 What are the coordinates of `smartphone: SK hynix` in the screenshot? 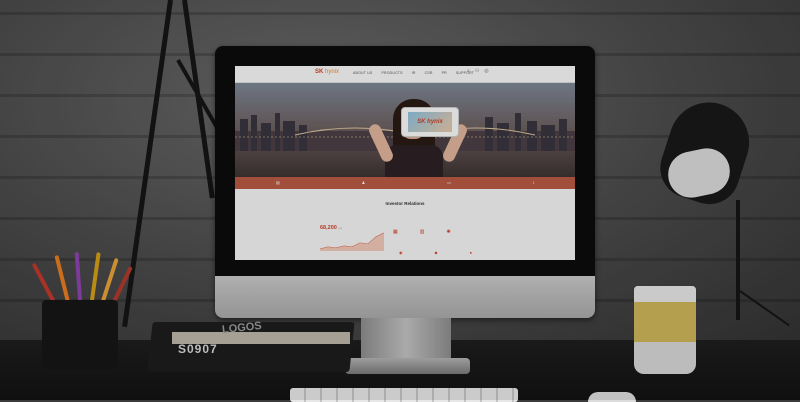 It's located at (430, 122).